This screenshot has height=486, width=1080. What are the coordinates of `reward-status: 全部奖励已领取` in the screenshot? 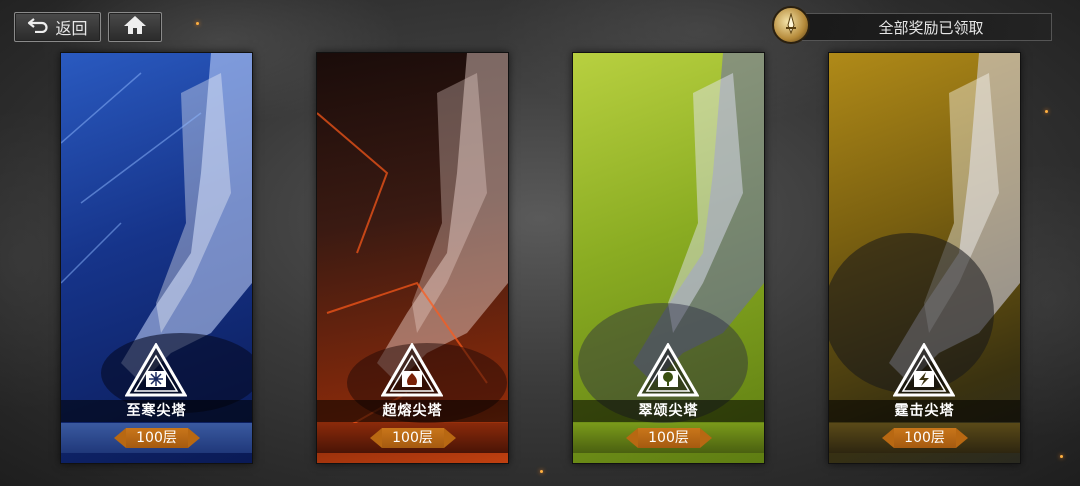 It's located at (912, 25).